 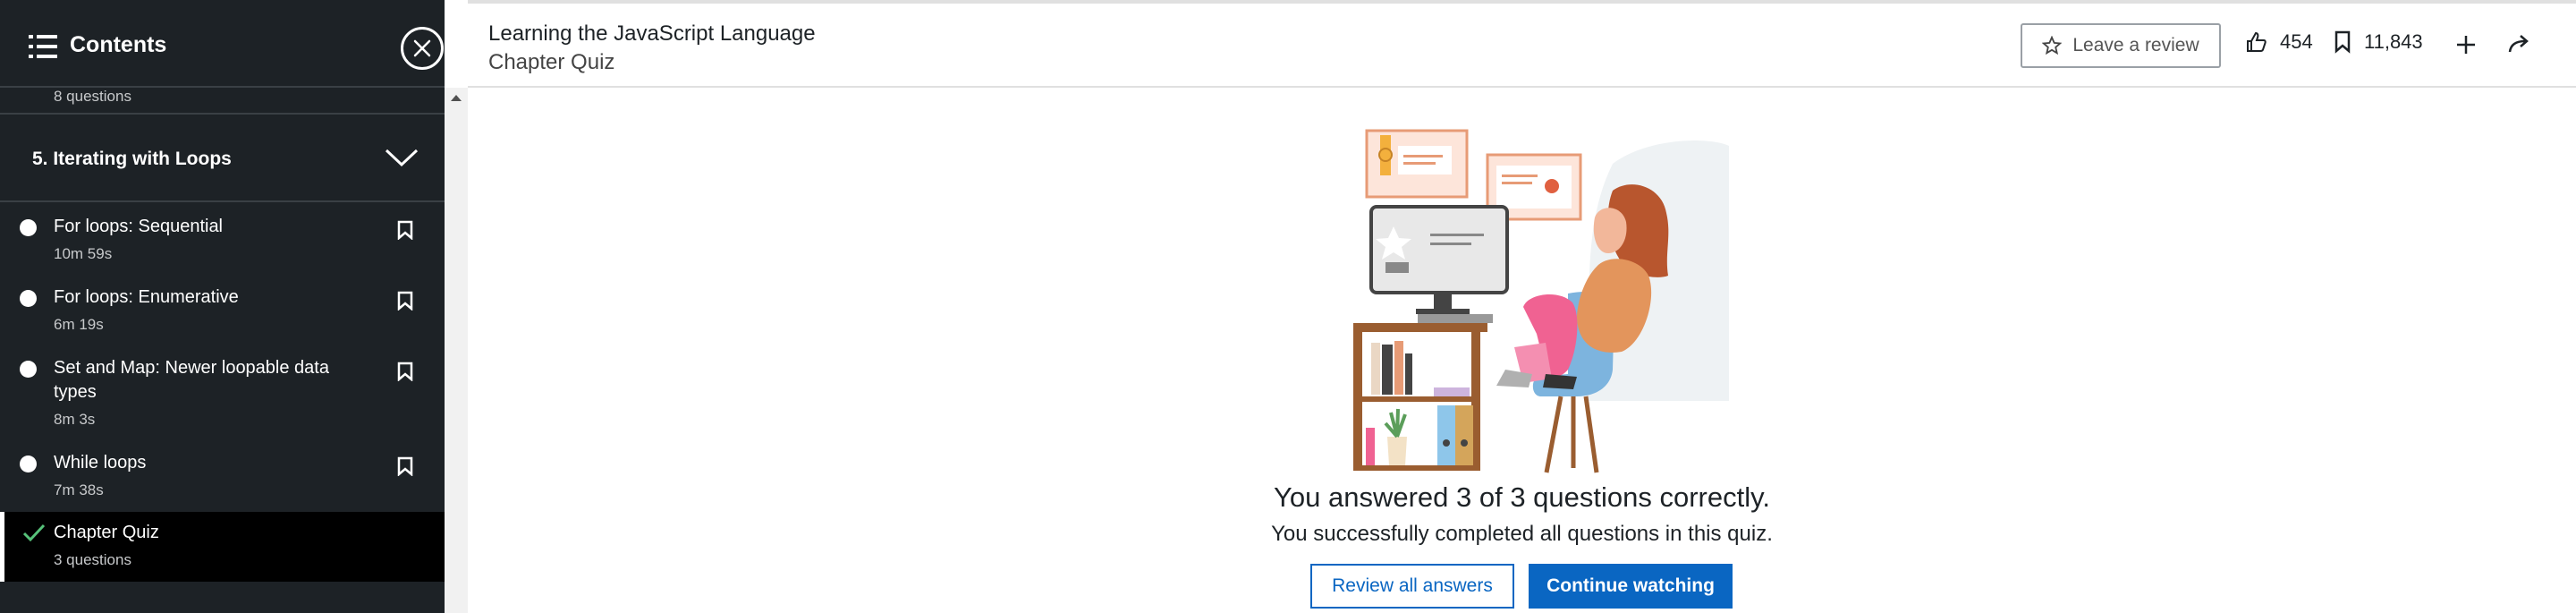 What do you see at coordinates (222, 477) in the screenshot?
I see `sidebar-item: While loops 7m 38s` at bounding box center [222, 477].